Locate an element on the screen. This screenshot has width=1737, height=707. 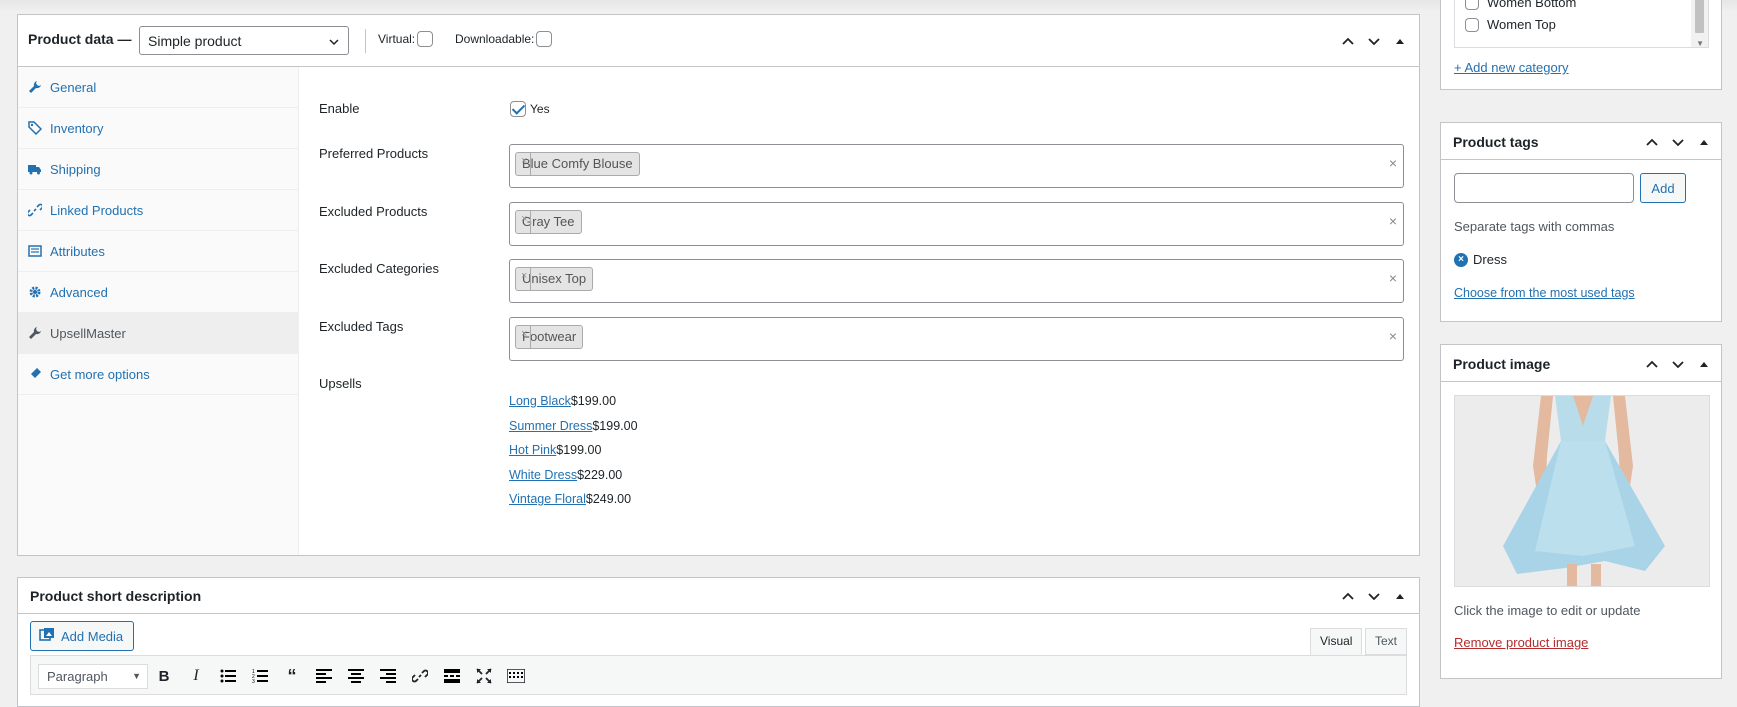
list-item: Long Black$199.00 is located at coordinates (573, 401).